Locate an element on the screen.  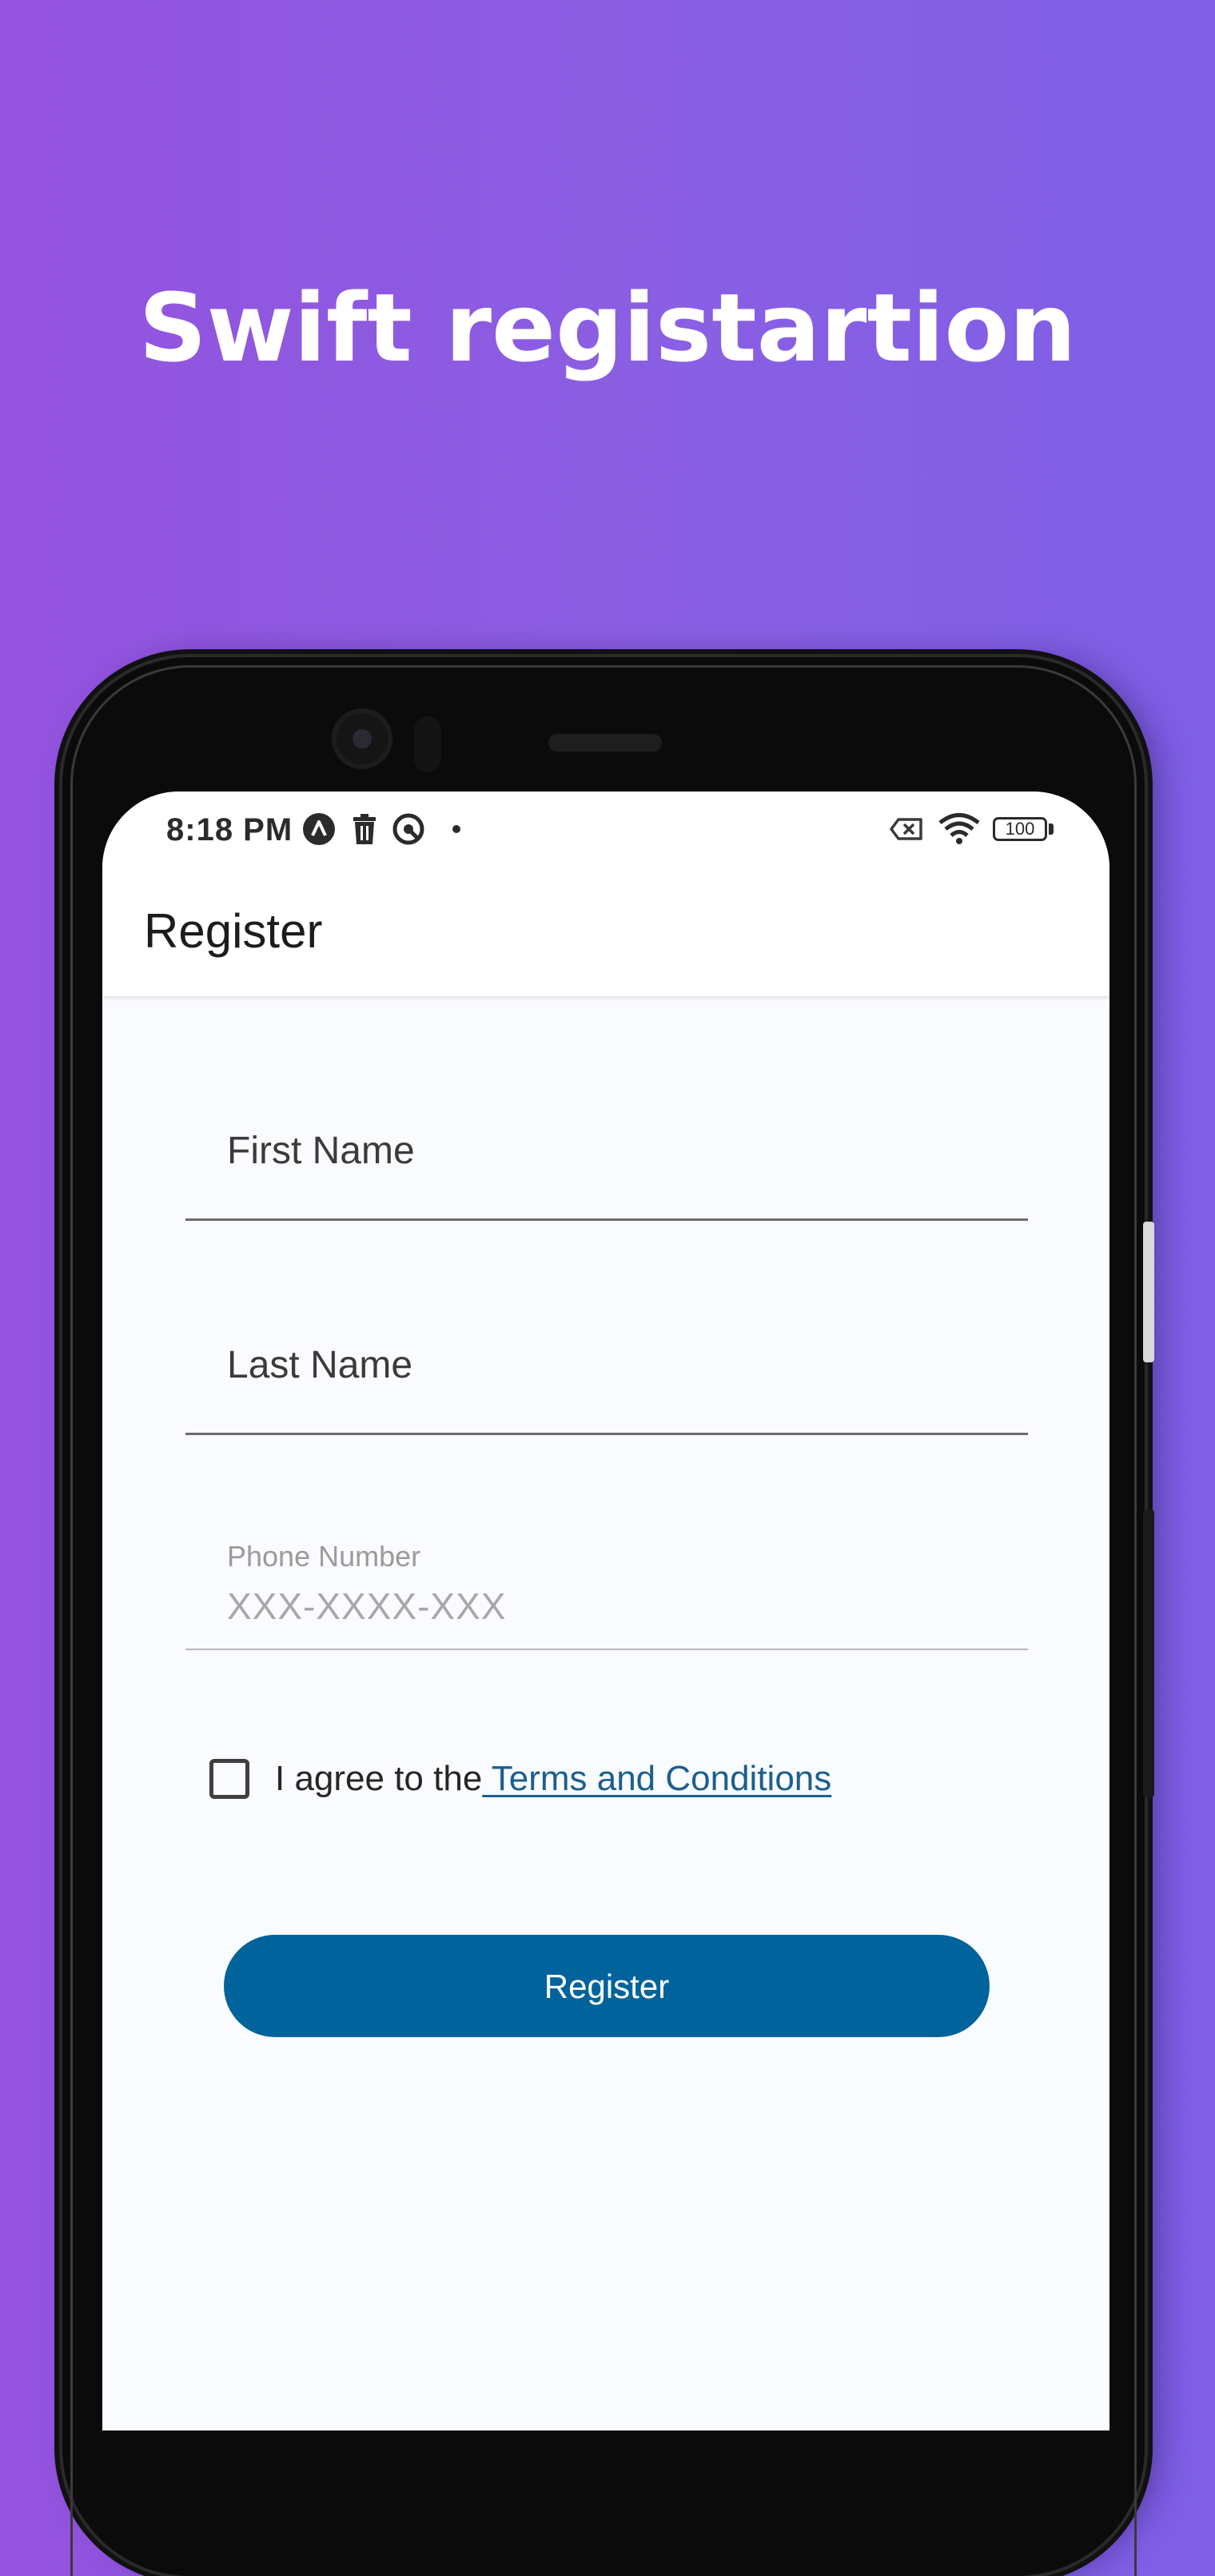
dot-icon is located at coordinates (456, 829).